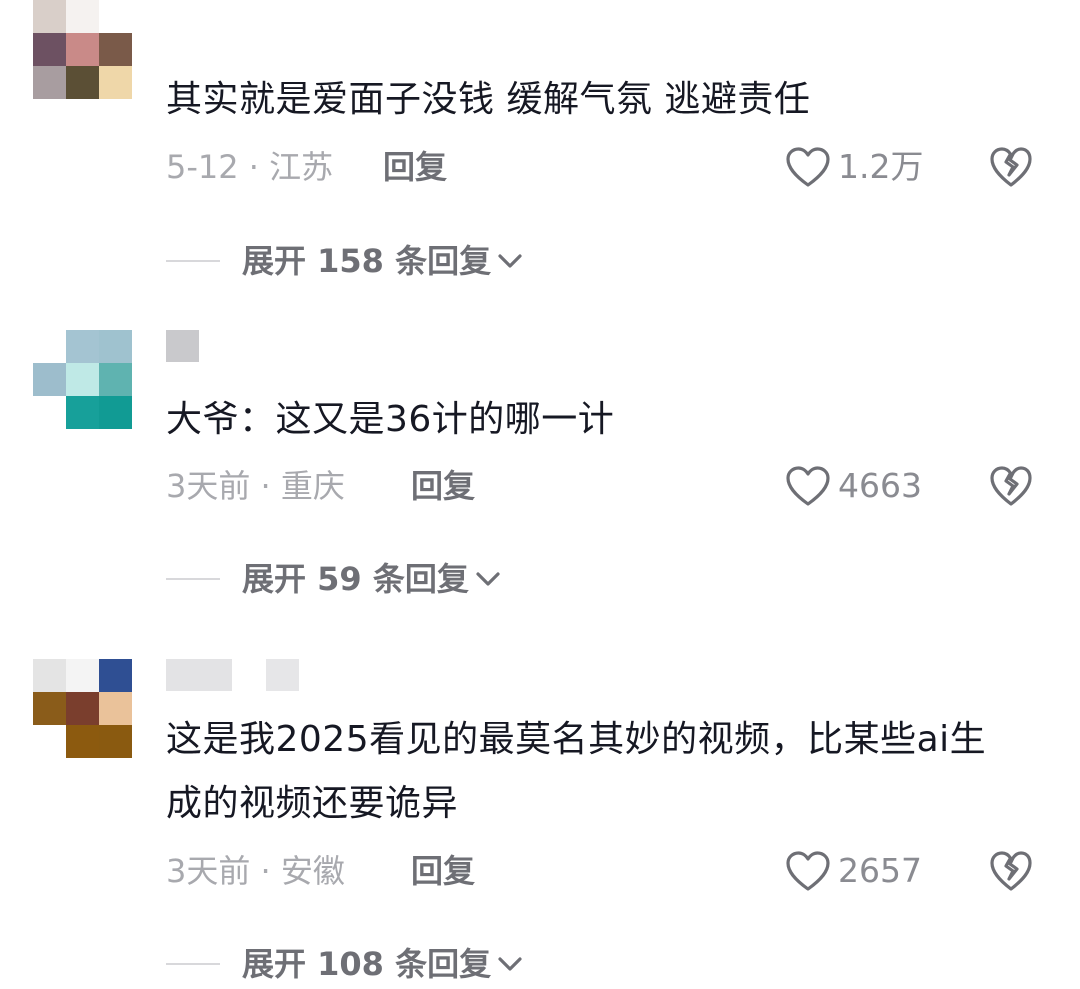 The height and width of the screenshot is (989, 1080). I want to click on like-button: 2657, so click(853, 871).